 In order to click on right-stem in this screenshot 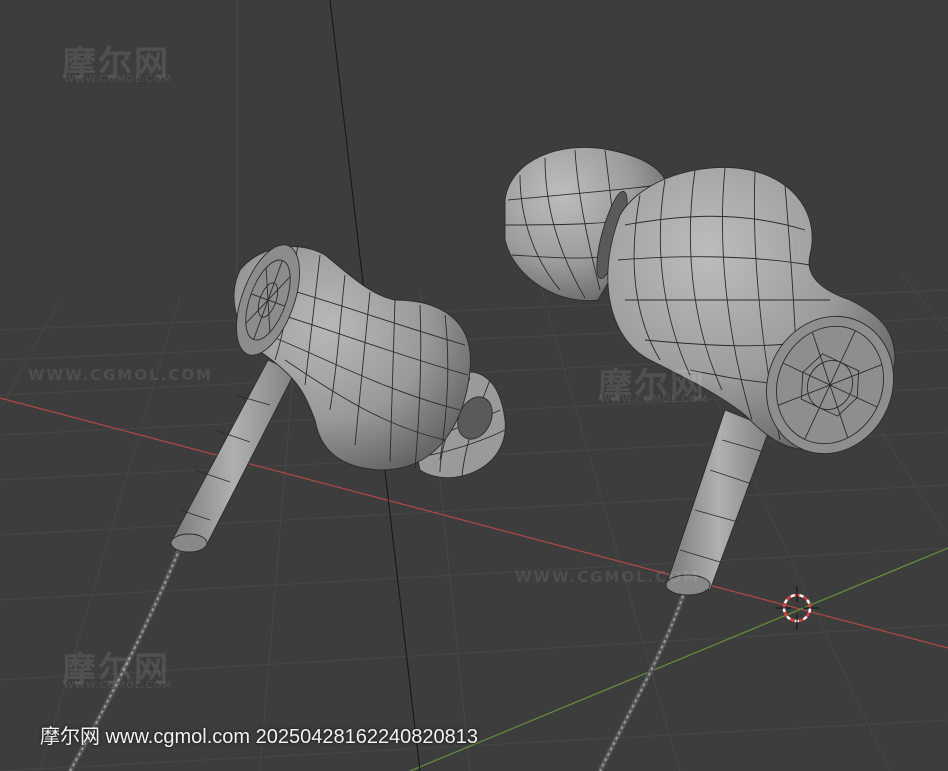, I will do `click(719, 500)`.